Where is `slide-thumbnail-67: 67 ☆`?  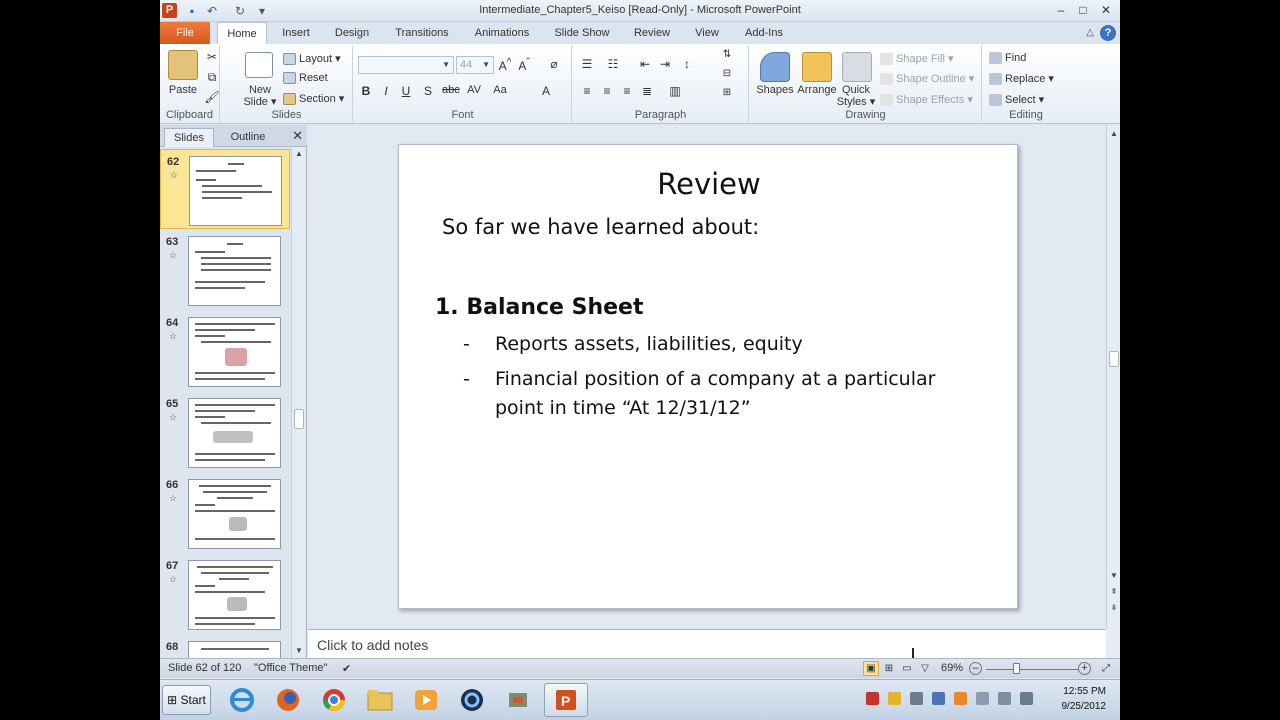
slide-thumbnail-67: 67 ☆ is located at coordinates (225, 594).